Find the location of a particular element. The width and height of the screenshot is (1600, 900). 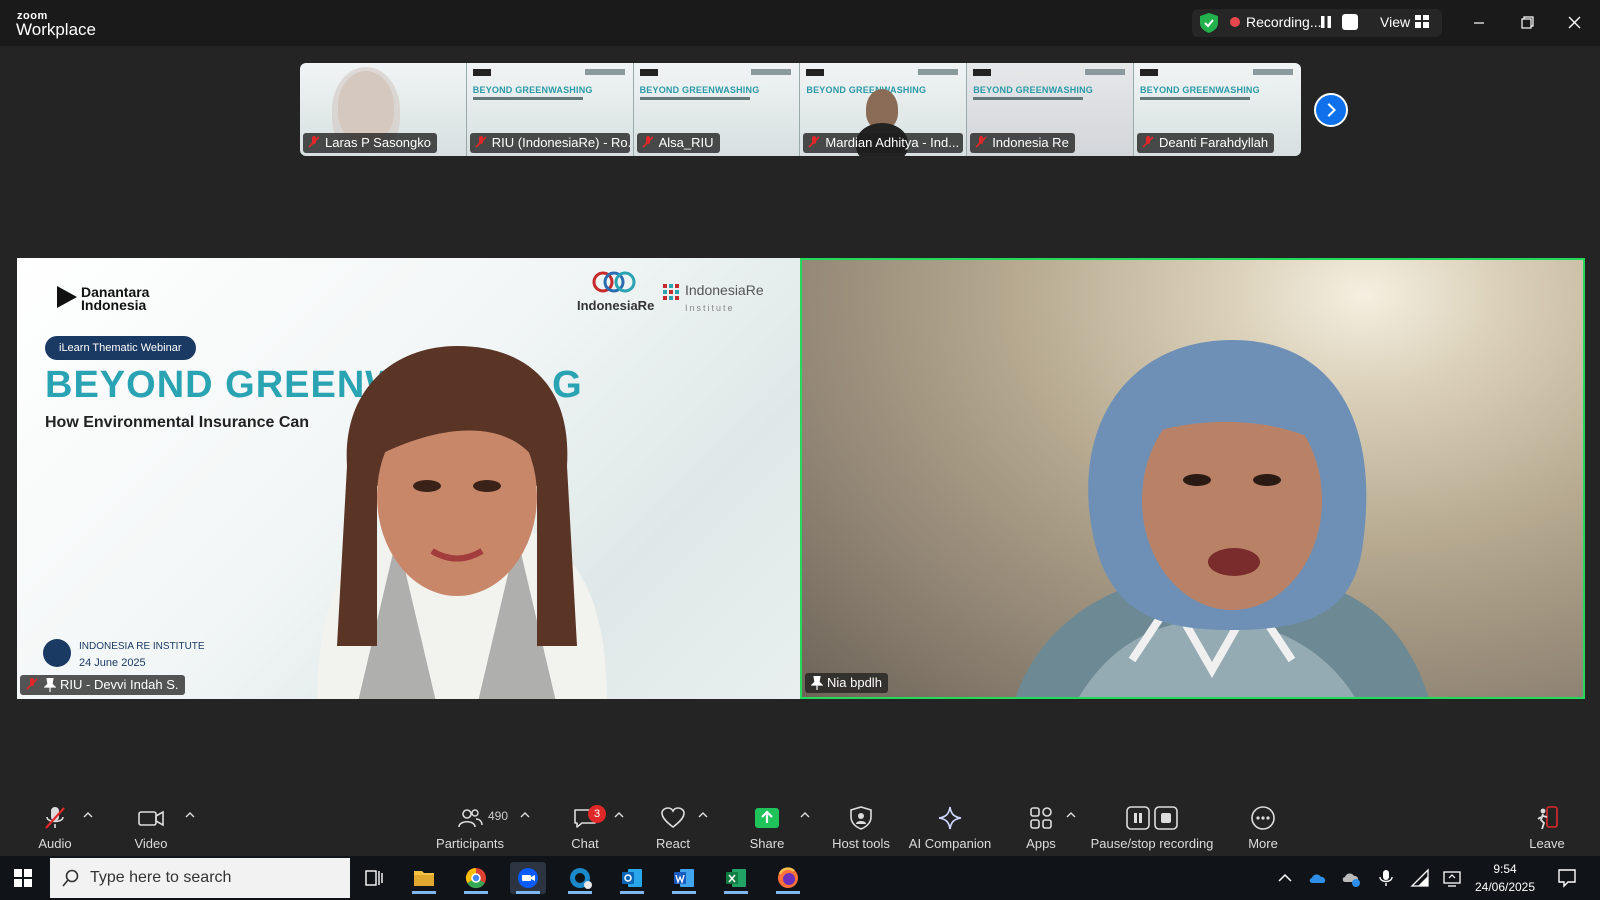

participants-button: Participants is located at coordinates (470, 826).